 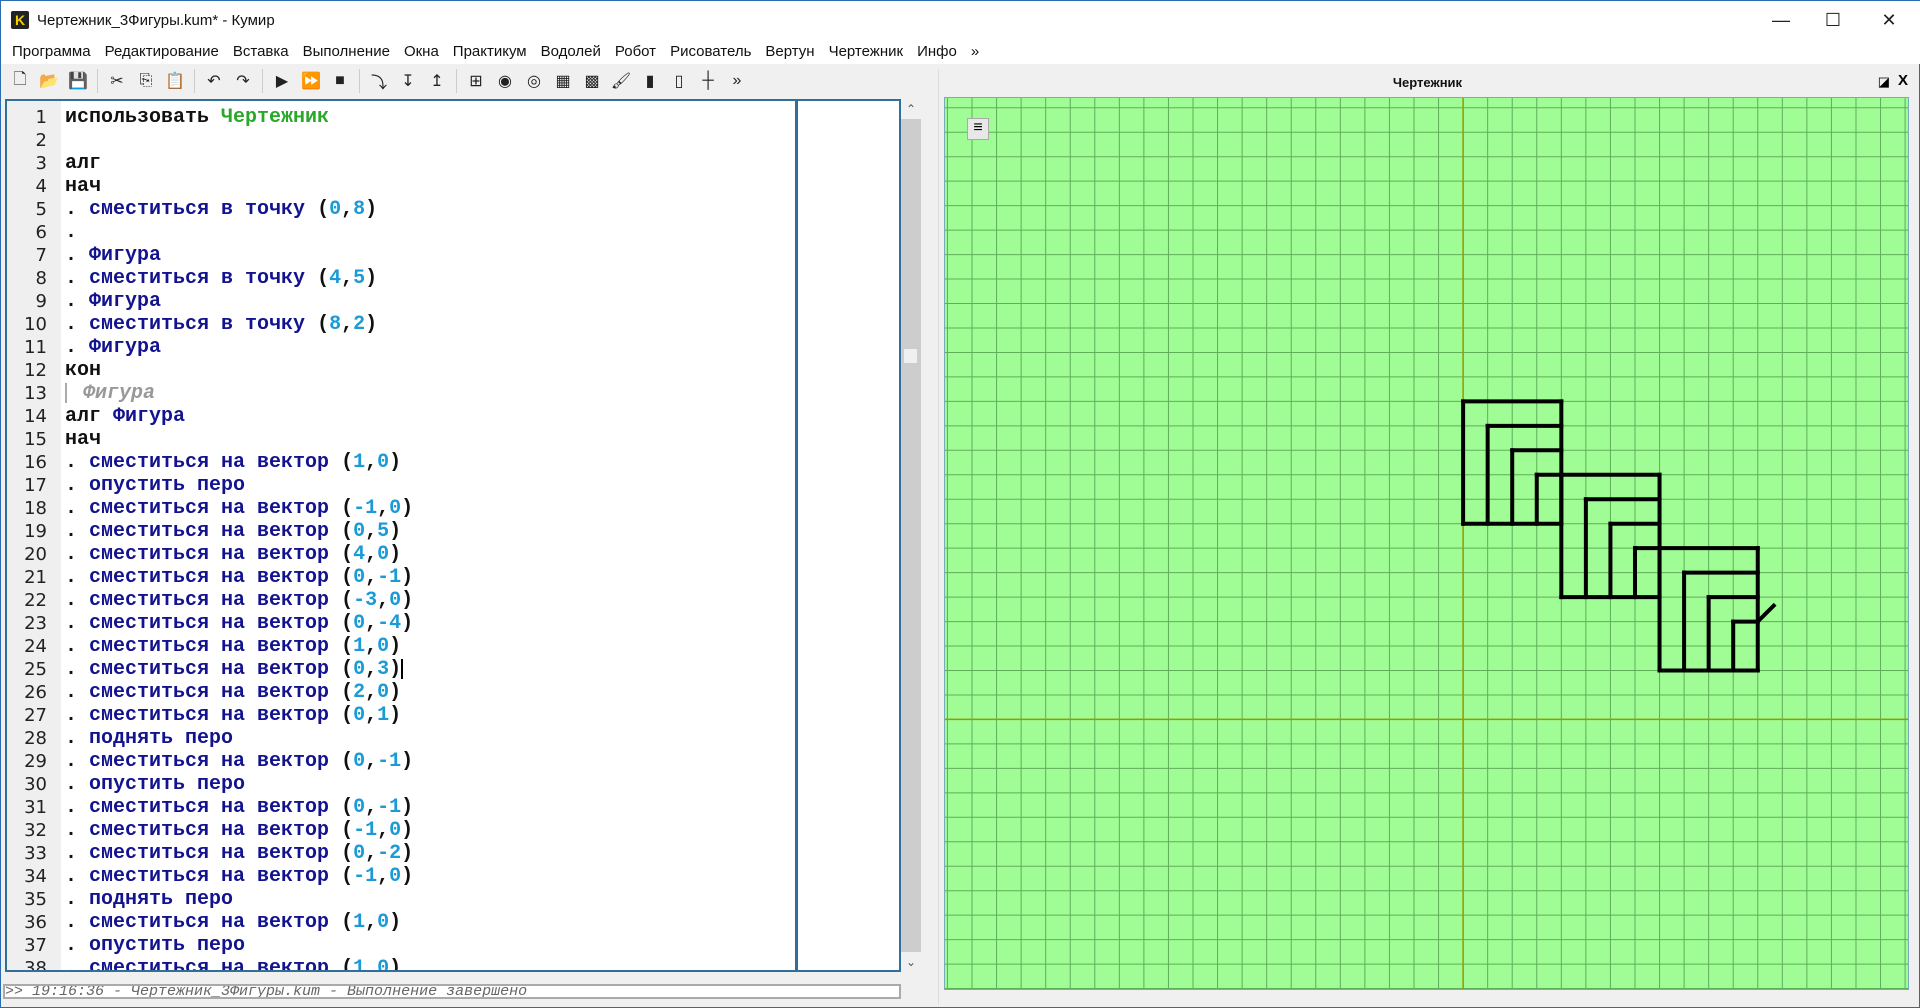 What do you see at coordinates (397, 715) in the screenshot?
I see `code-line: 27. сместиться на вектор (0,1)` at bounding box center [397, 715].